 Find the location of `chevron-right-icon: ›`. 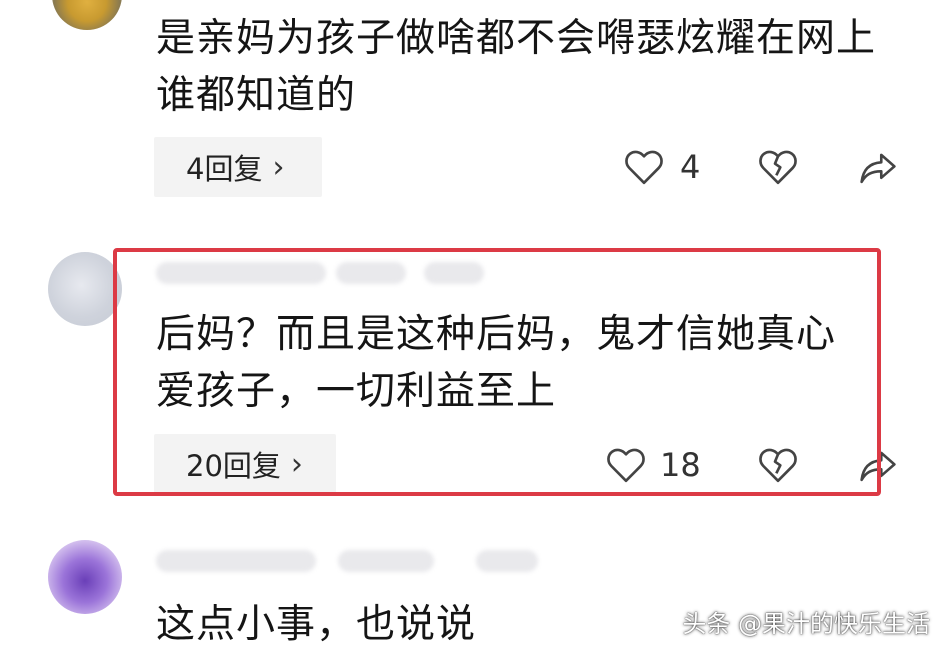

chevron-right-icon: › is located at coordinates (278, 167).